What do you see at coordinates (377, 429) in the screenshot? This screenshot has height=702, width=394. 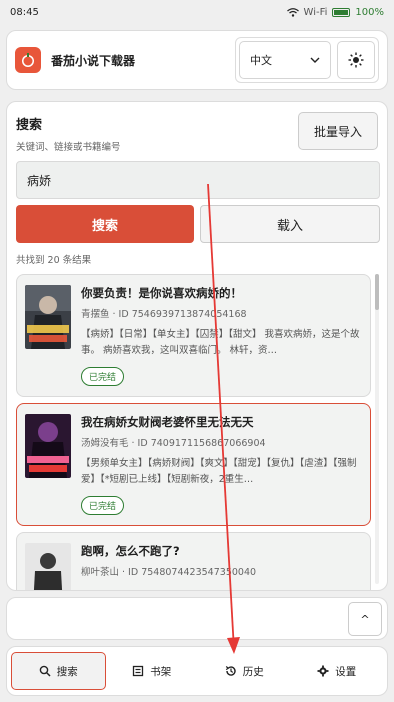 I see `results-scrollbar` at bounding box center [377, 429].